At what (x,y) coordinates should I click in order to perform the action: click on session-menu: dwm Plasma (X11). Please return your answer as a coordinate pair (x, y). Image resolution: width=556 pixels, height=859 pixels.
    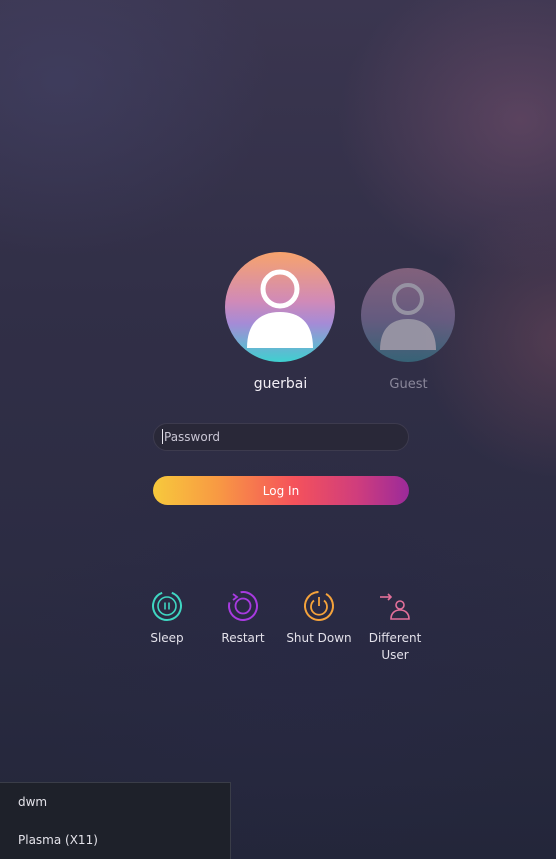
    Looking at the image, I should click on (115, 820).